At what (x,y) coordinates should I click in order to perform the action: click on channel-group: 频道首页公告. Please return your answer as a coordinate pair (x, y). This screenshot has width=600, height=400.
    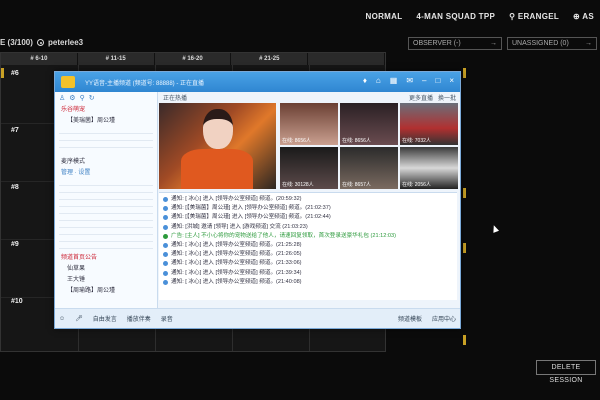
    Looking at the image, I should click on (106, 256).